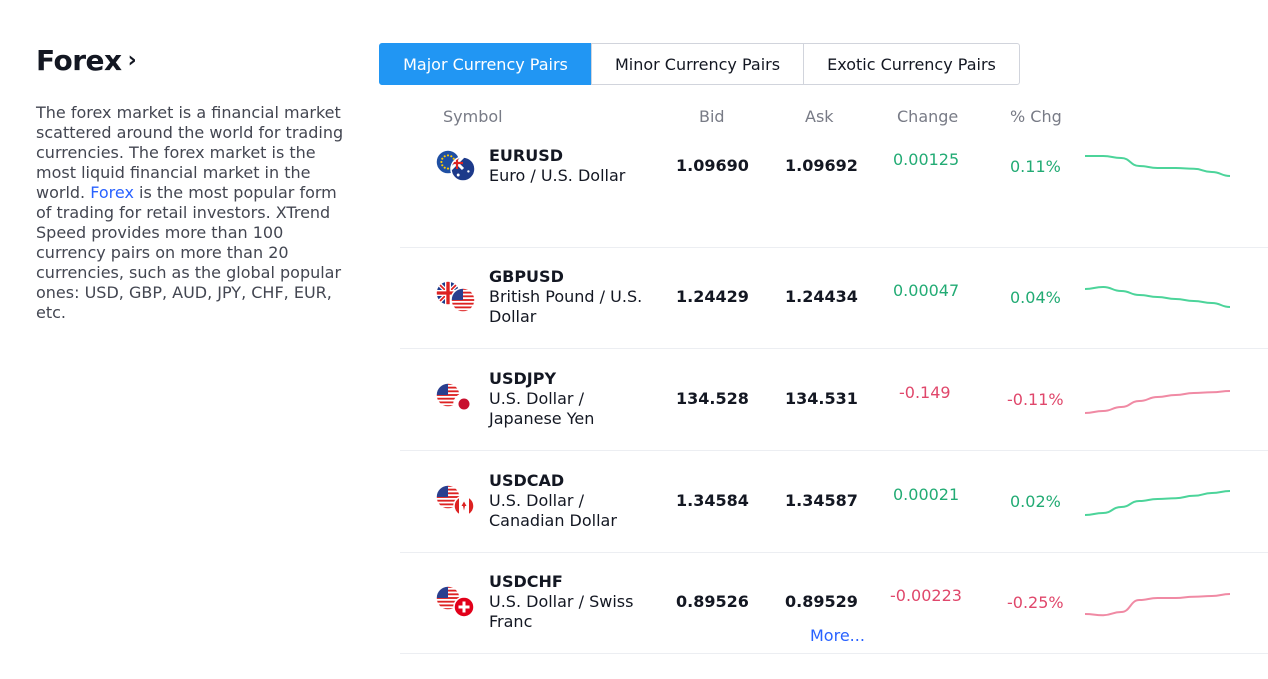 This screenshot has width=1268, height=679. What do you see at coordinates (557, 175) in the screenshot?
I see `symbol-name: Euro / U.S. Dollar` at bounding box center [557, 175].